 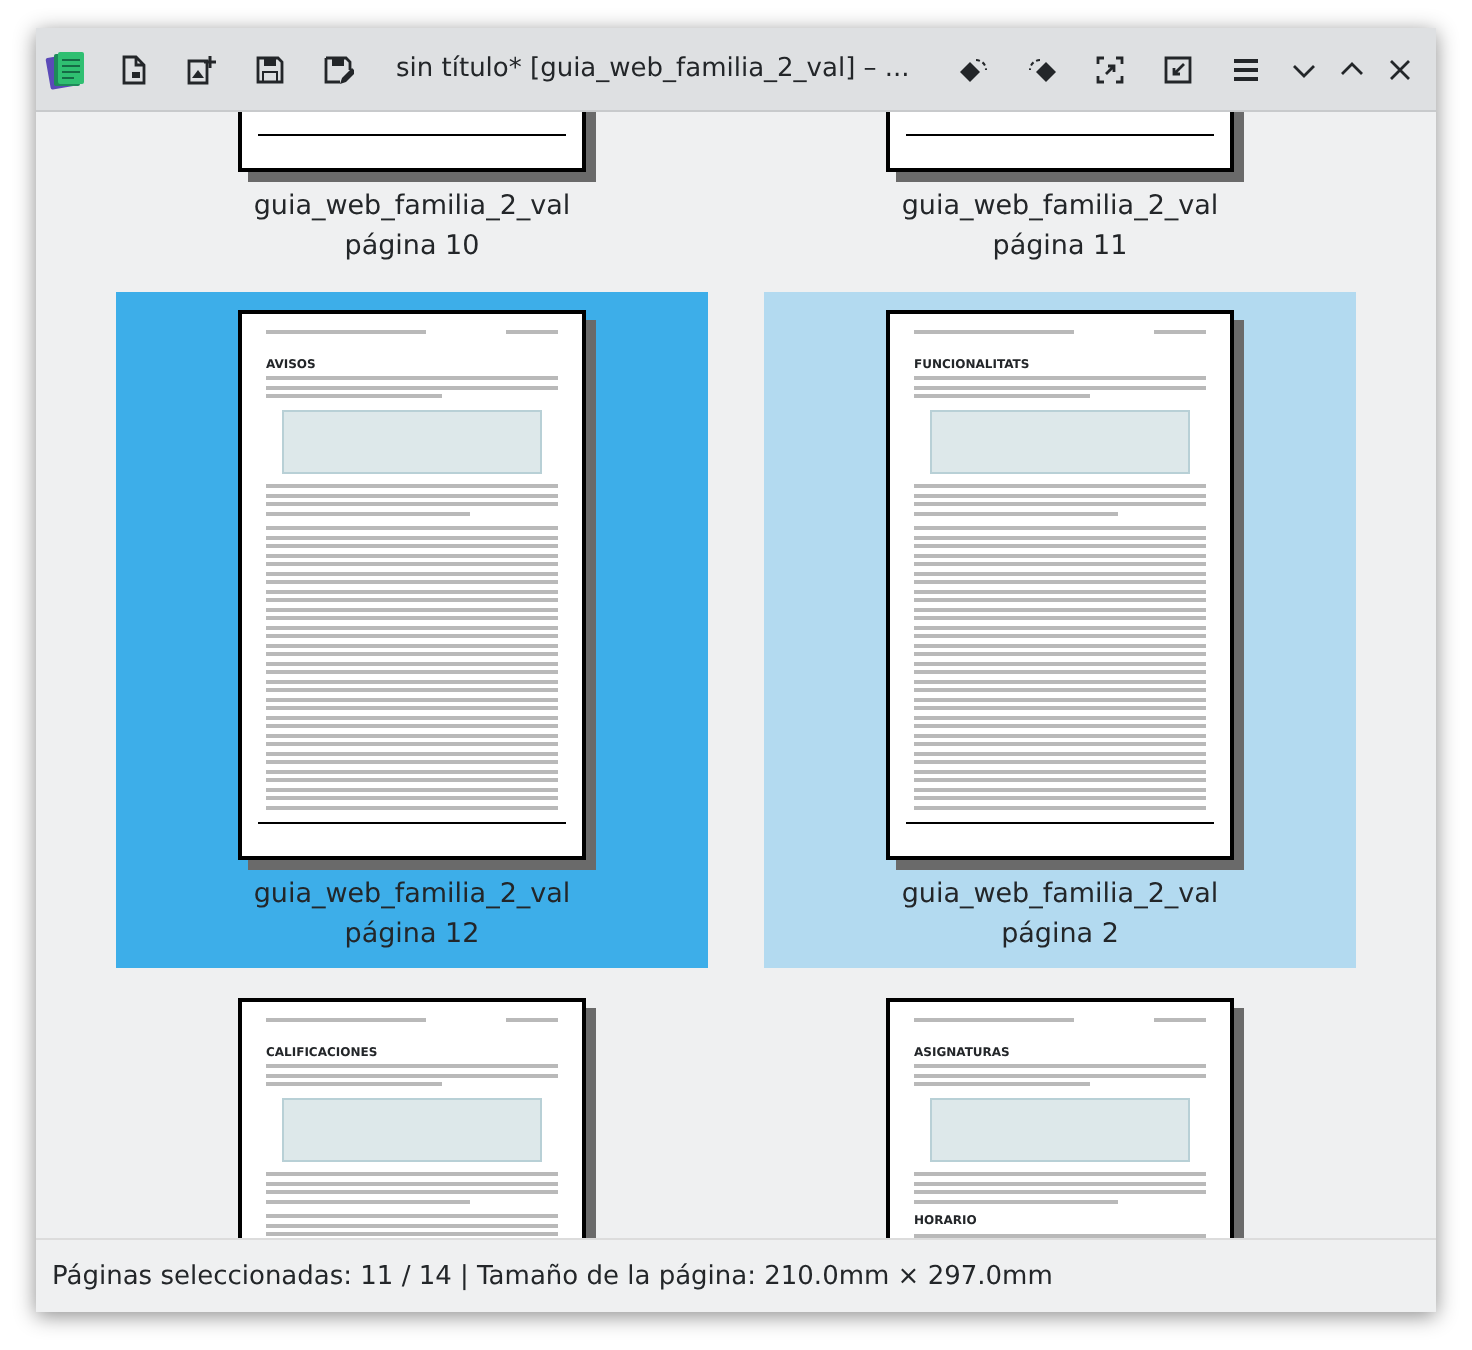 I want to click on page-number: página 12, so click(x=412, y=935).